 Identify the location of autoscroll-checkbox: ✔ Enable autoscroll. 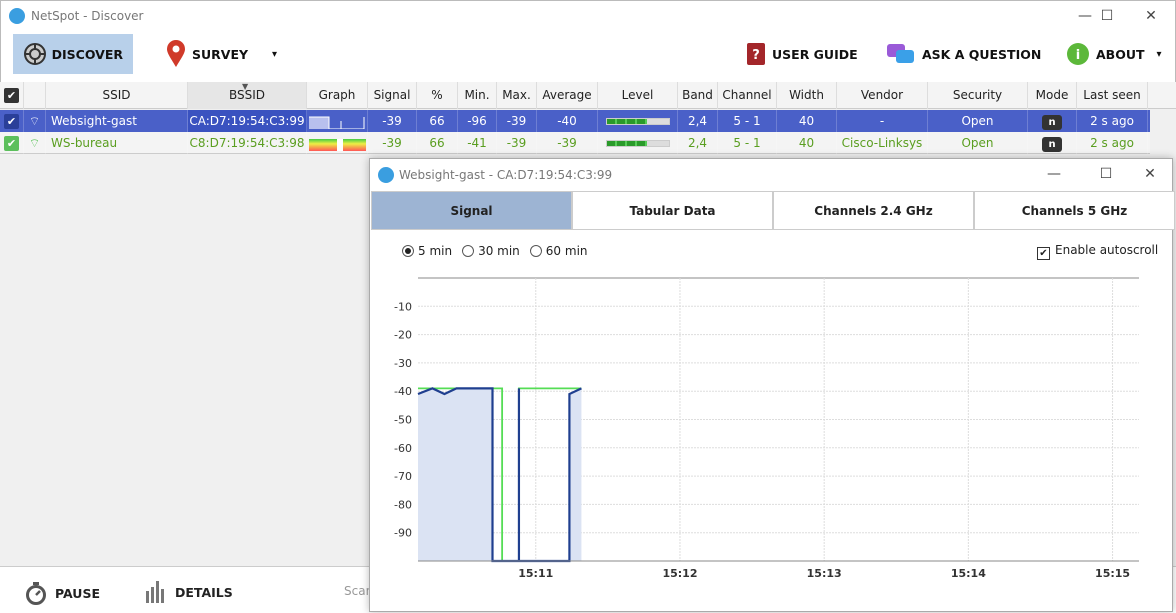
(1097, 251).